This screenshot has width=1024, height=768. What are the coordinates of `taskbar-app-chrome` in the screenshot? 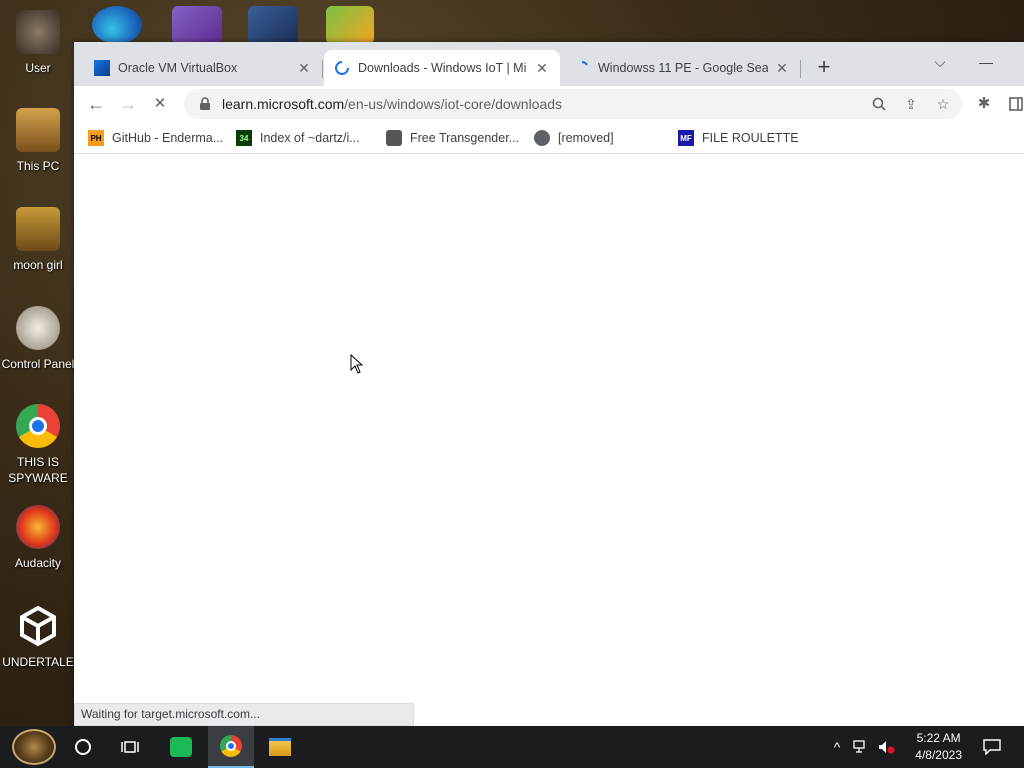 It's located at (231, 747).